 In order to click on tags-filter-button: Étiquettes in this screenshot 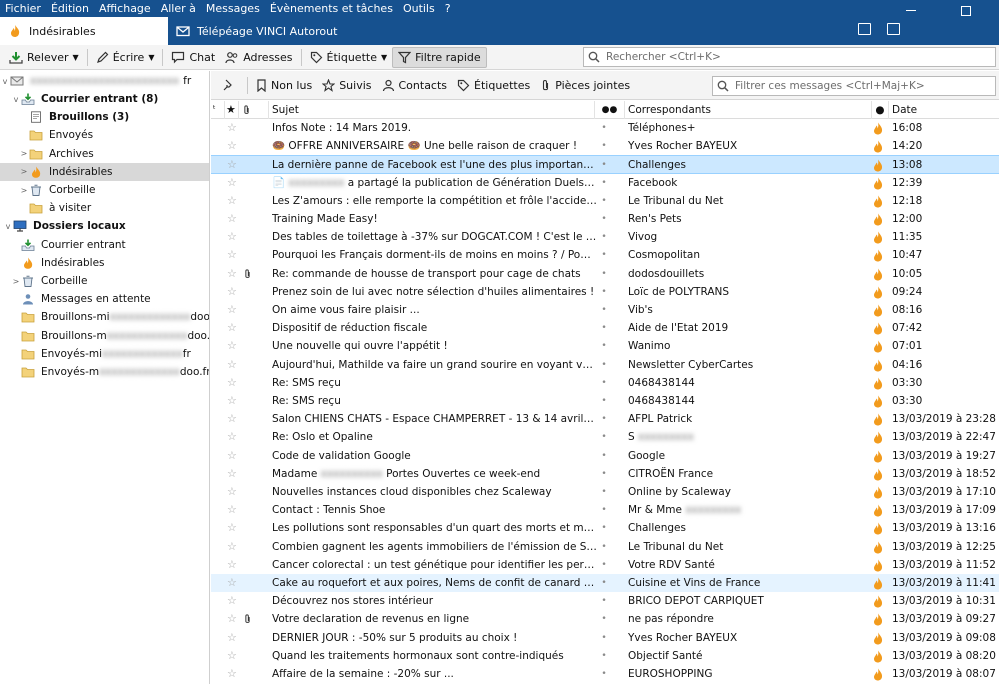, I will do `click(493, 85)`.